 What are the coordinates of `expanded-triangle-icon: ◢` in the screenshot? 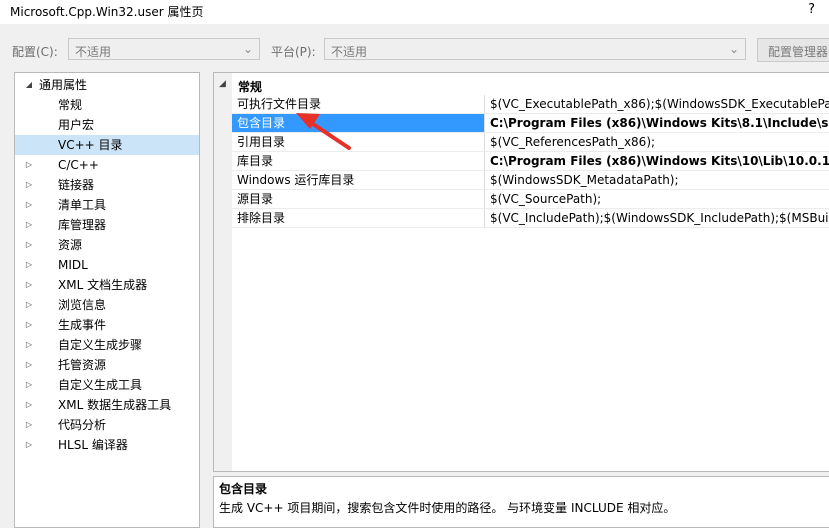 It's located at (29, 85).